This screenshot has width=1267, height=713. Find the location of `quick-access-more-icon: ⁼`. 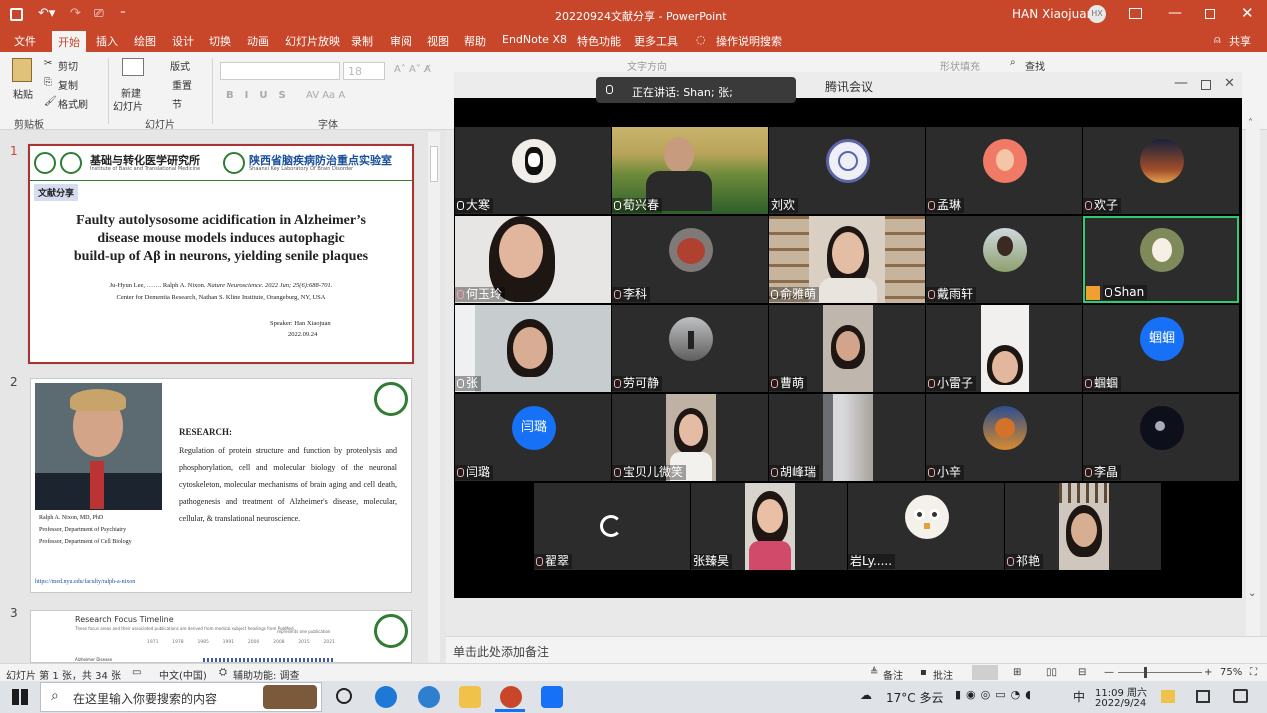

quick-access-more-icon: ⁼ is located at coordinates (123, 13).